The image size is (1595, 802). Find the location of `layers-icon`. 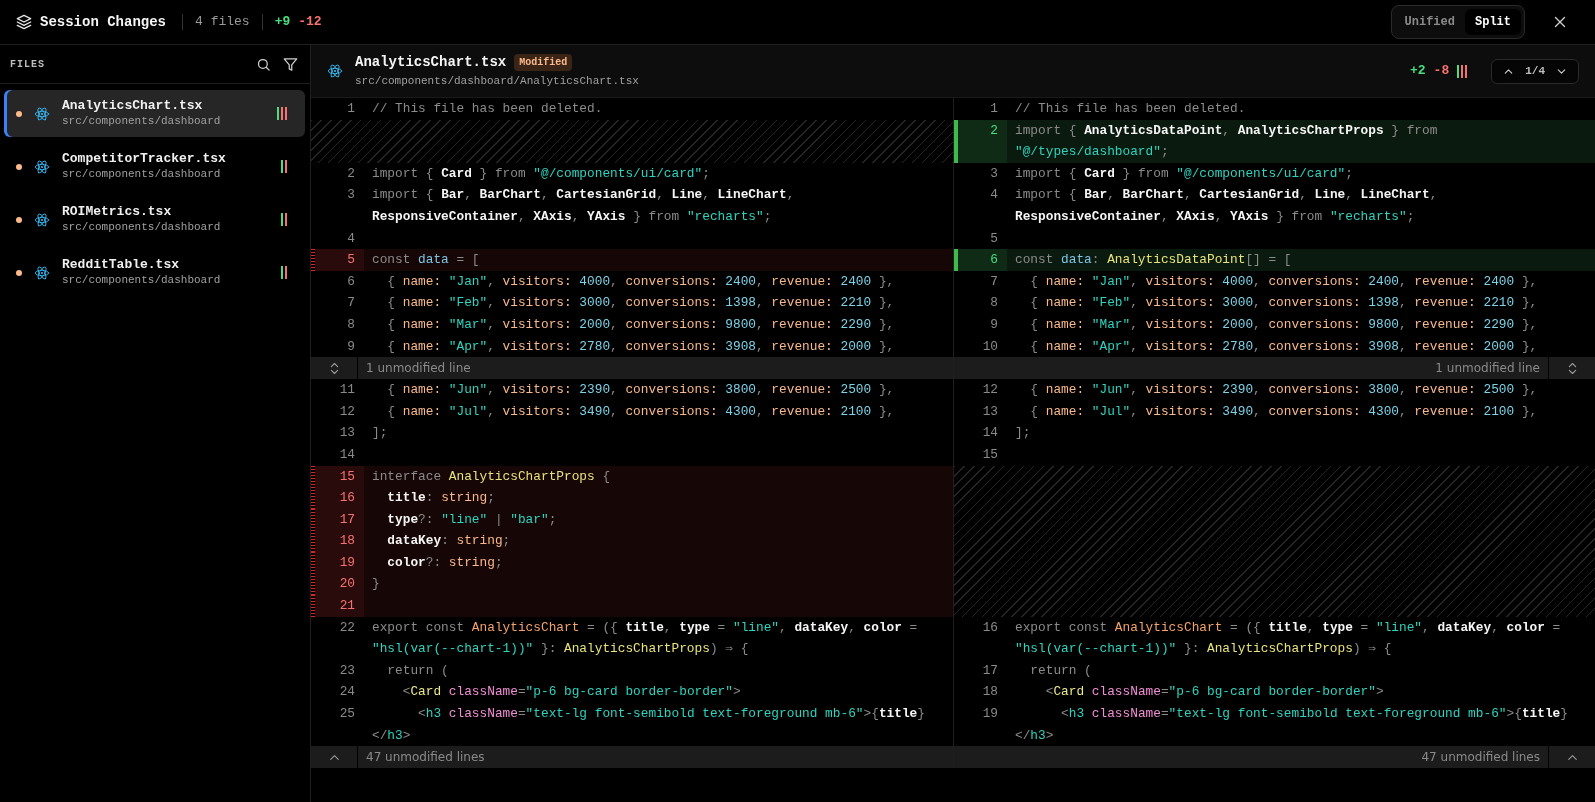

layers-icon is located at coordinates (24, 22).